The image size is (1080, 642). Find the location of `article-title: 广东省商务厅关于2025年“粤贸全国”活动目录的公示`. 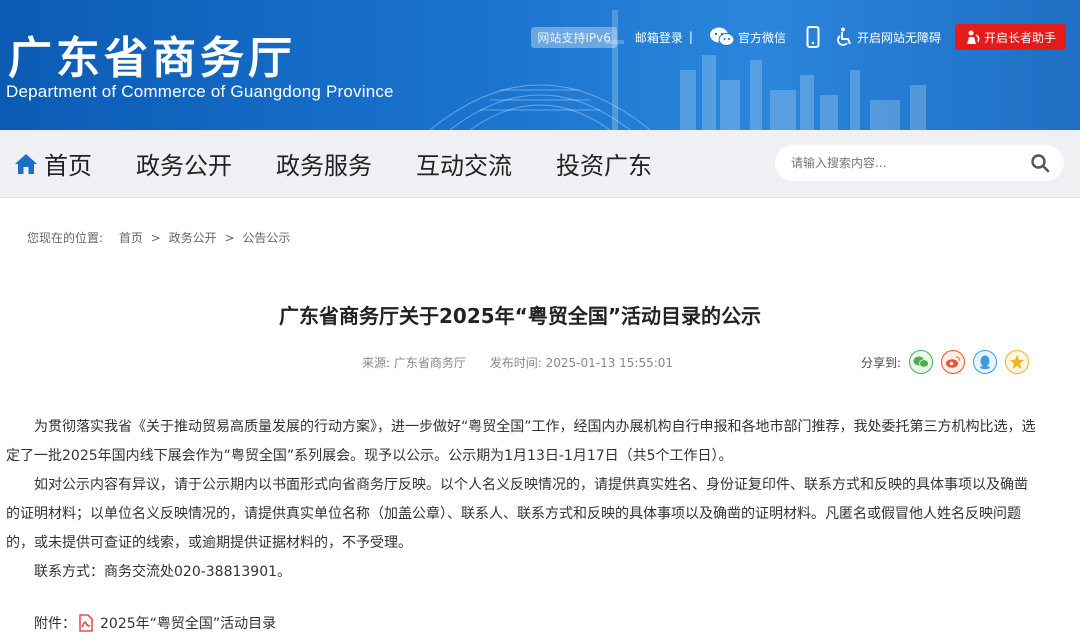

article-title: 广东省商务厅关于2025年“粤贸全国”活动目录的公示 is located at coordinates (520, 316).